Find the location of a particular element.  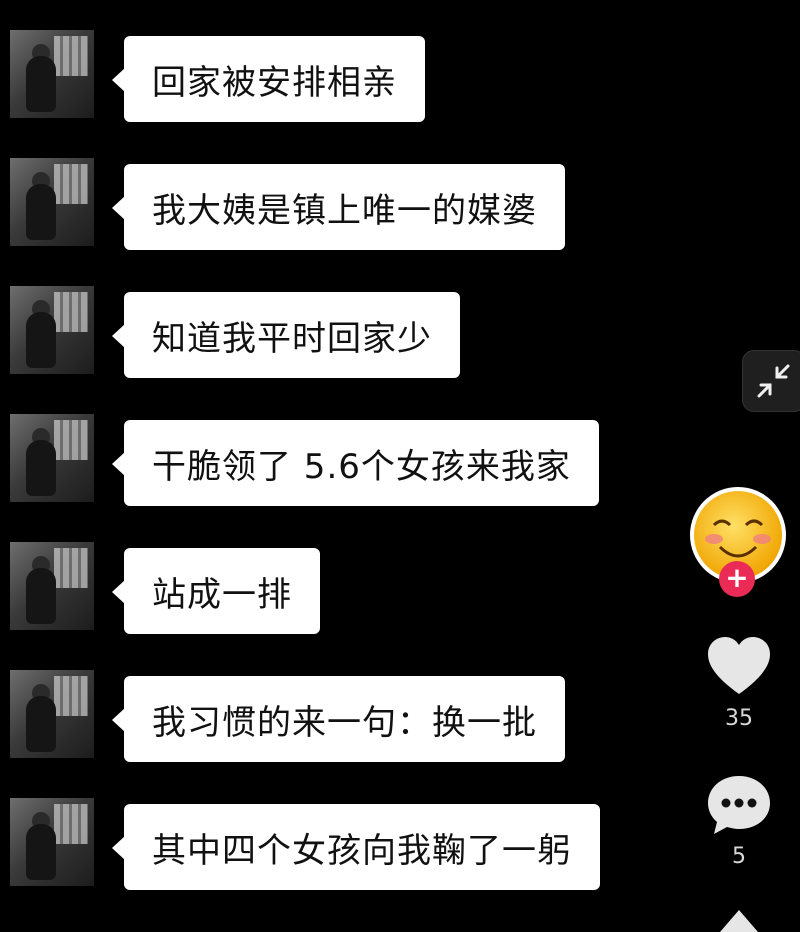

comment-button is located at coordinates (739, 805).